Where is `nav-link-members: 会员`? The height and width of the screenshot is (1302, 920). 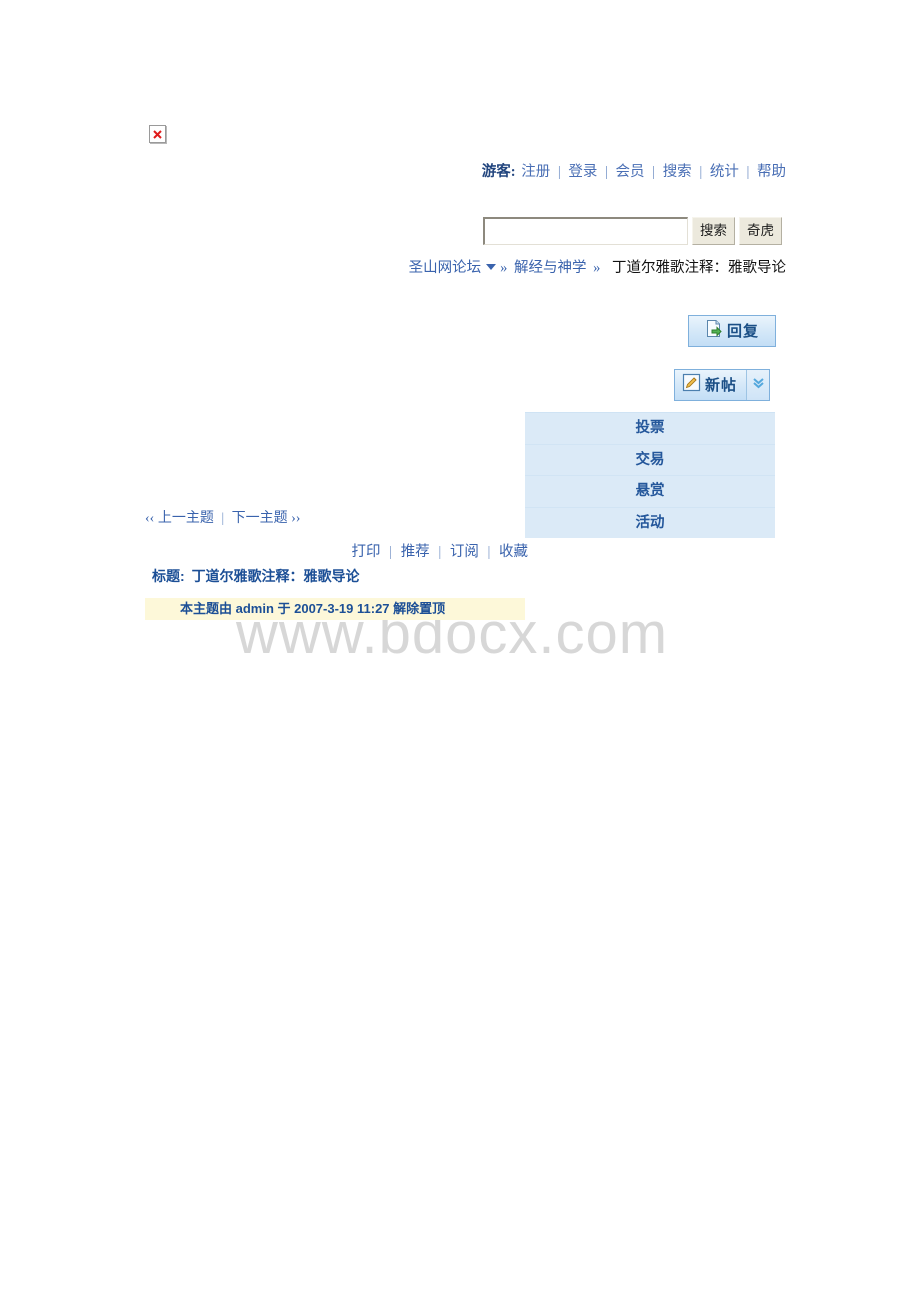 nav-link-members: 会员 is located at coordinates (630, 172).